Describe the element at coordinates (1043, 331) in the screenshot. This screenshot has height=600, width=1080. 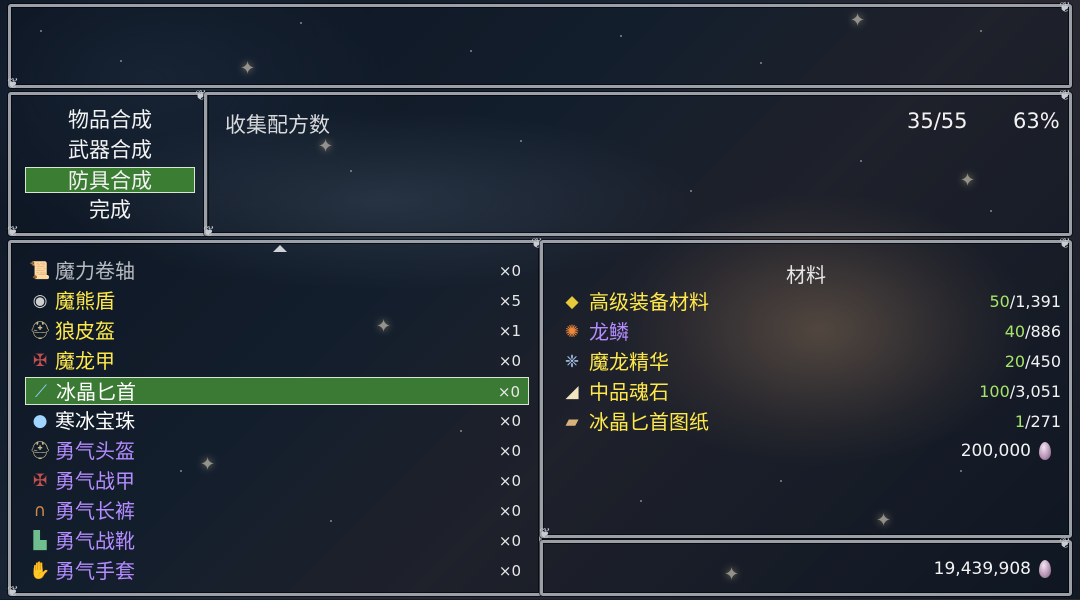
I see `material-owned: /886` at that location.